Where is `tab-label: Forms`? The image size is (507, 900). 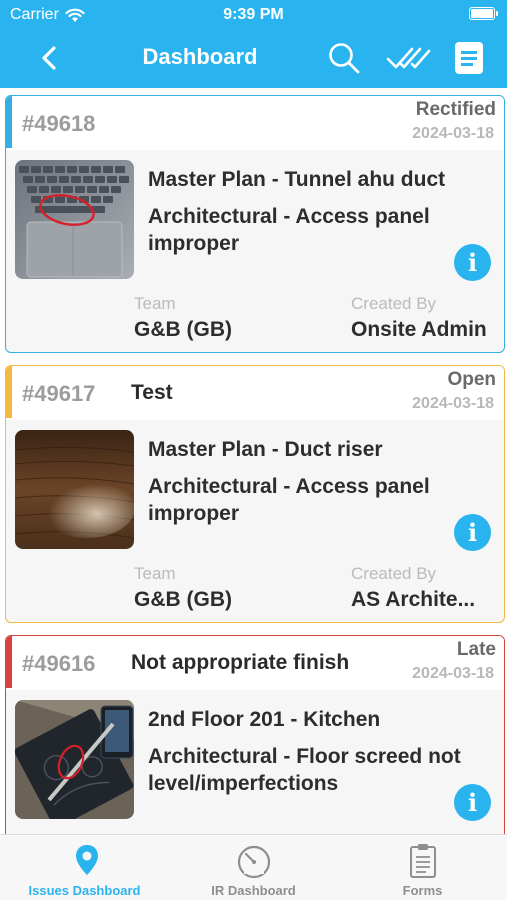 tab-label: Forms is located at coordinates (422, 890).